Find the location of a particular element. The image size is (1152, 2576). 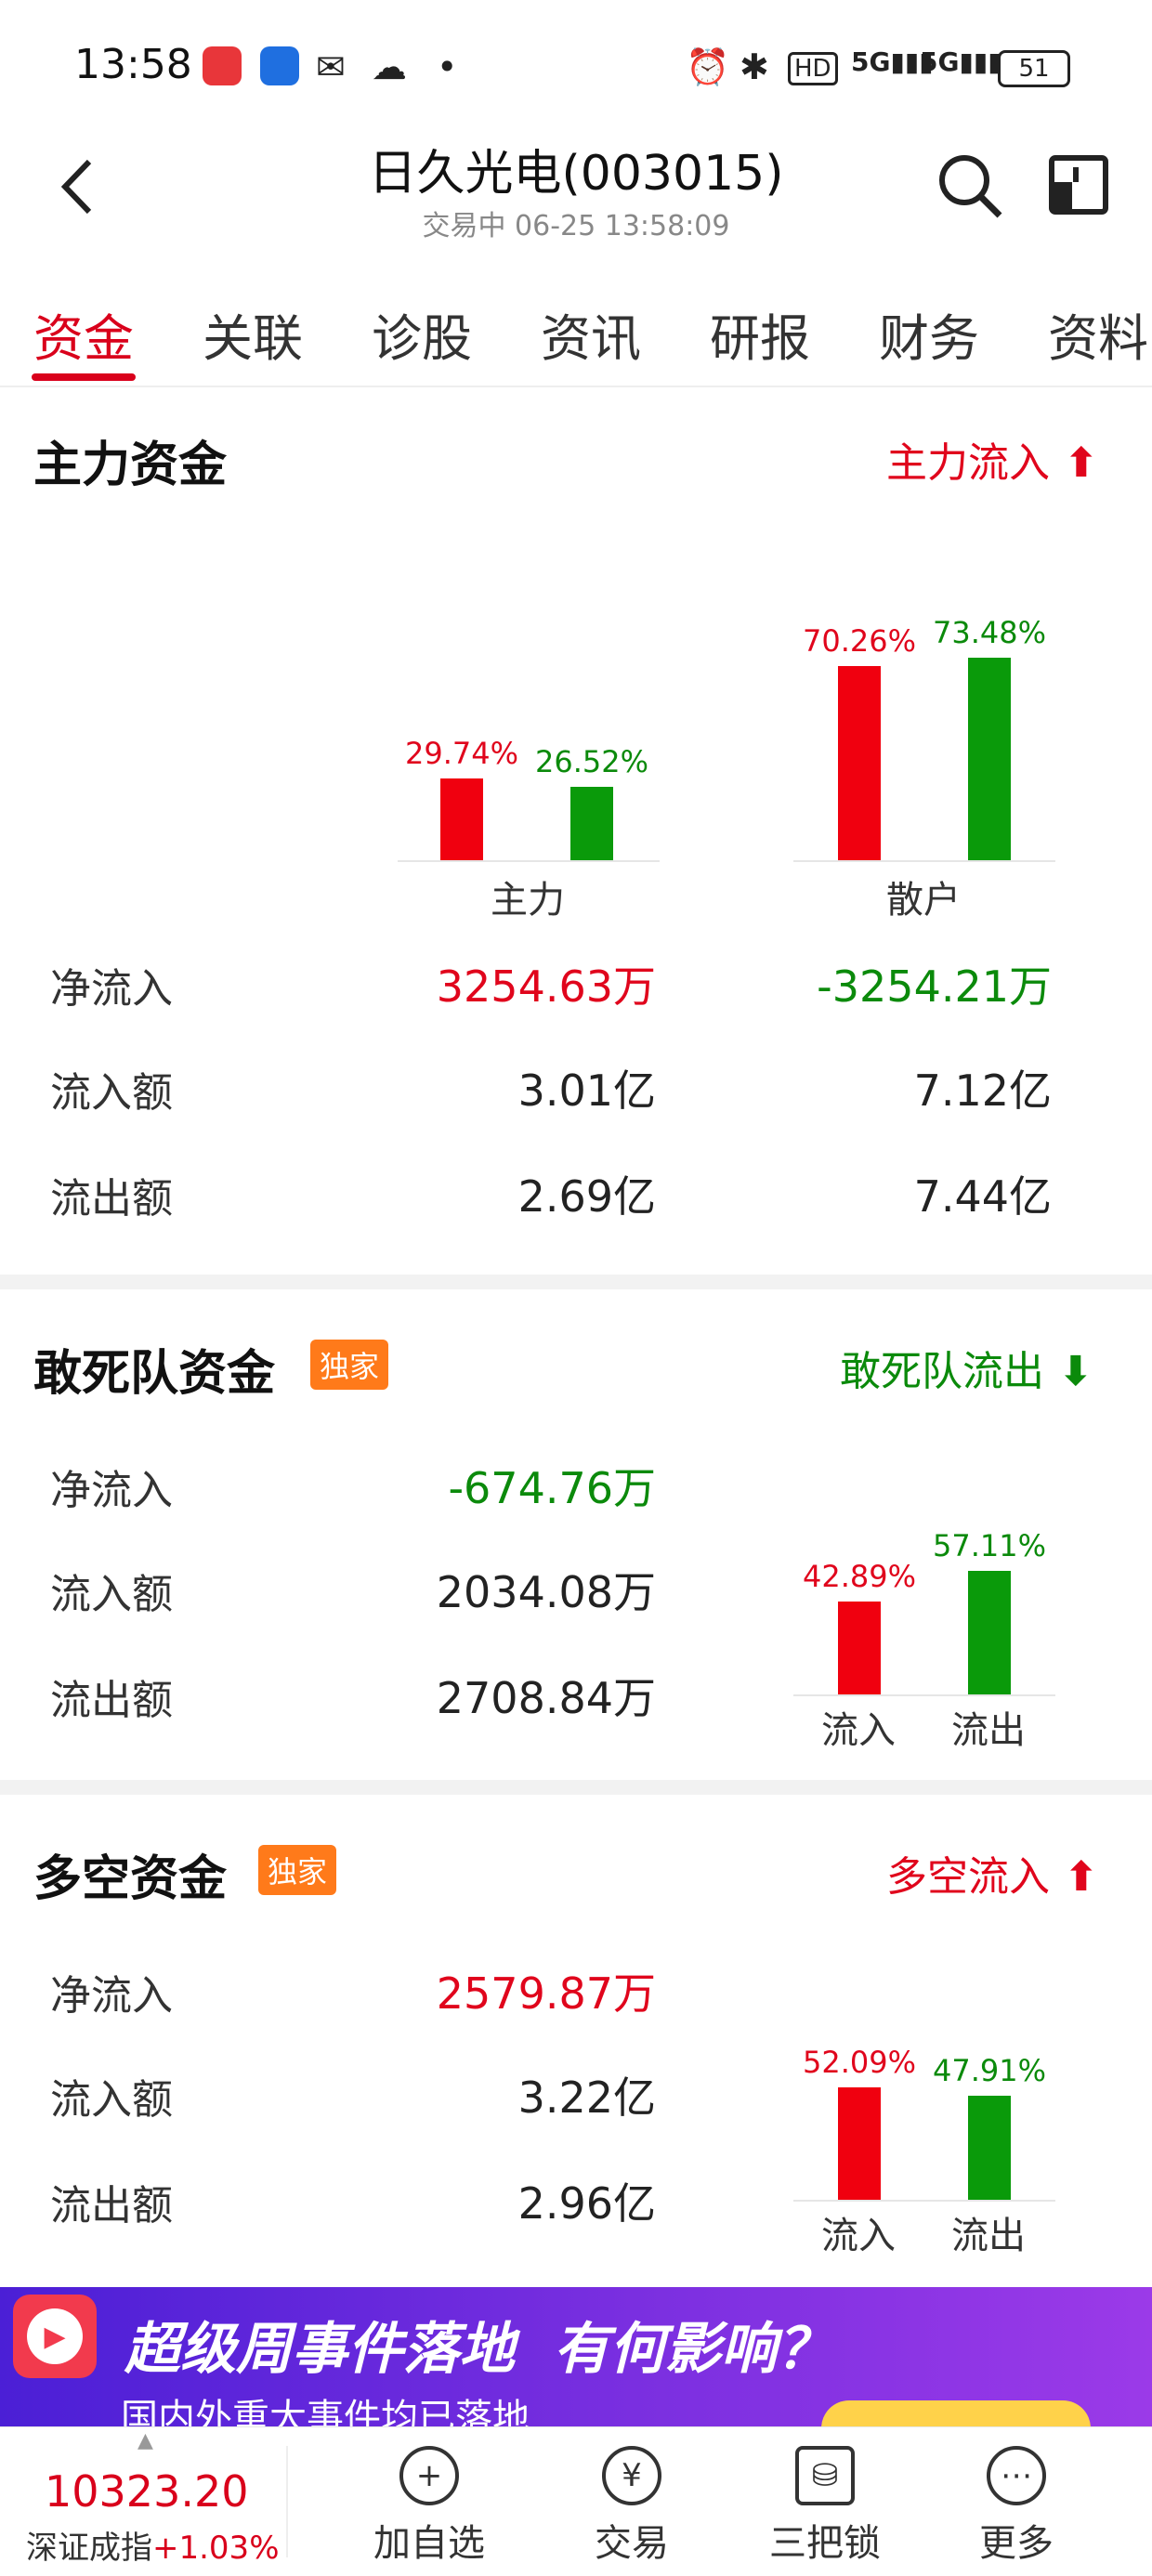

category-label-dare-out: 流出 is located at coordinates (988, 1730).